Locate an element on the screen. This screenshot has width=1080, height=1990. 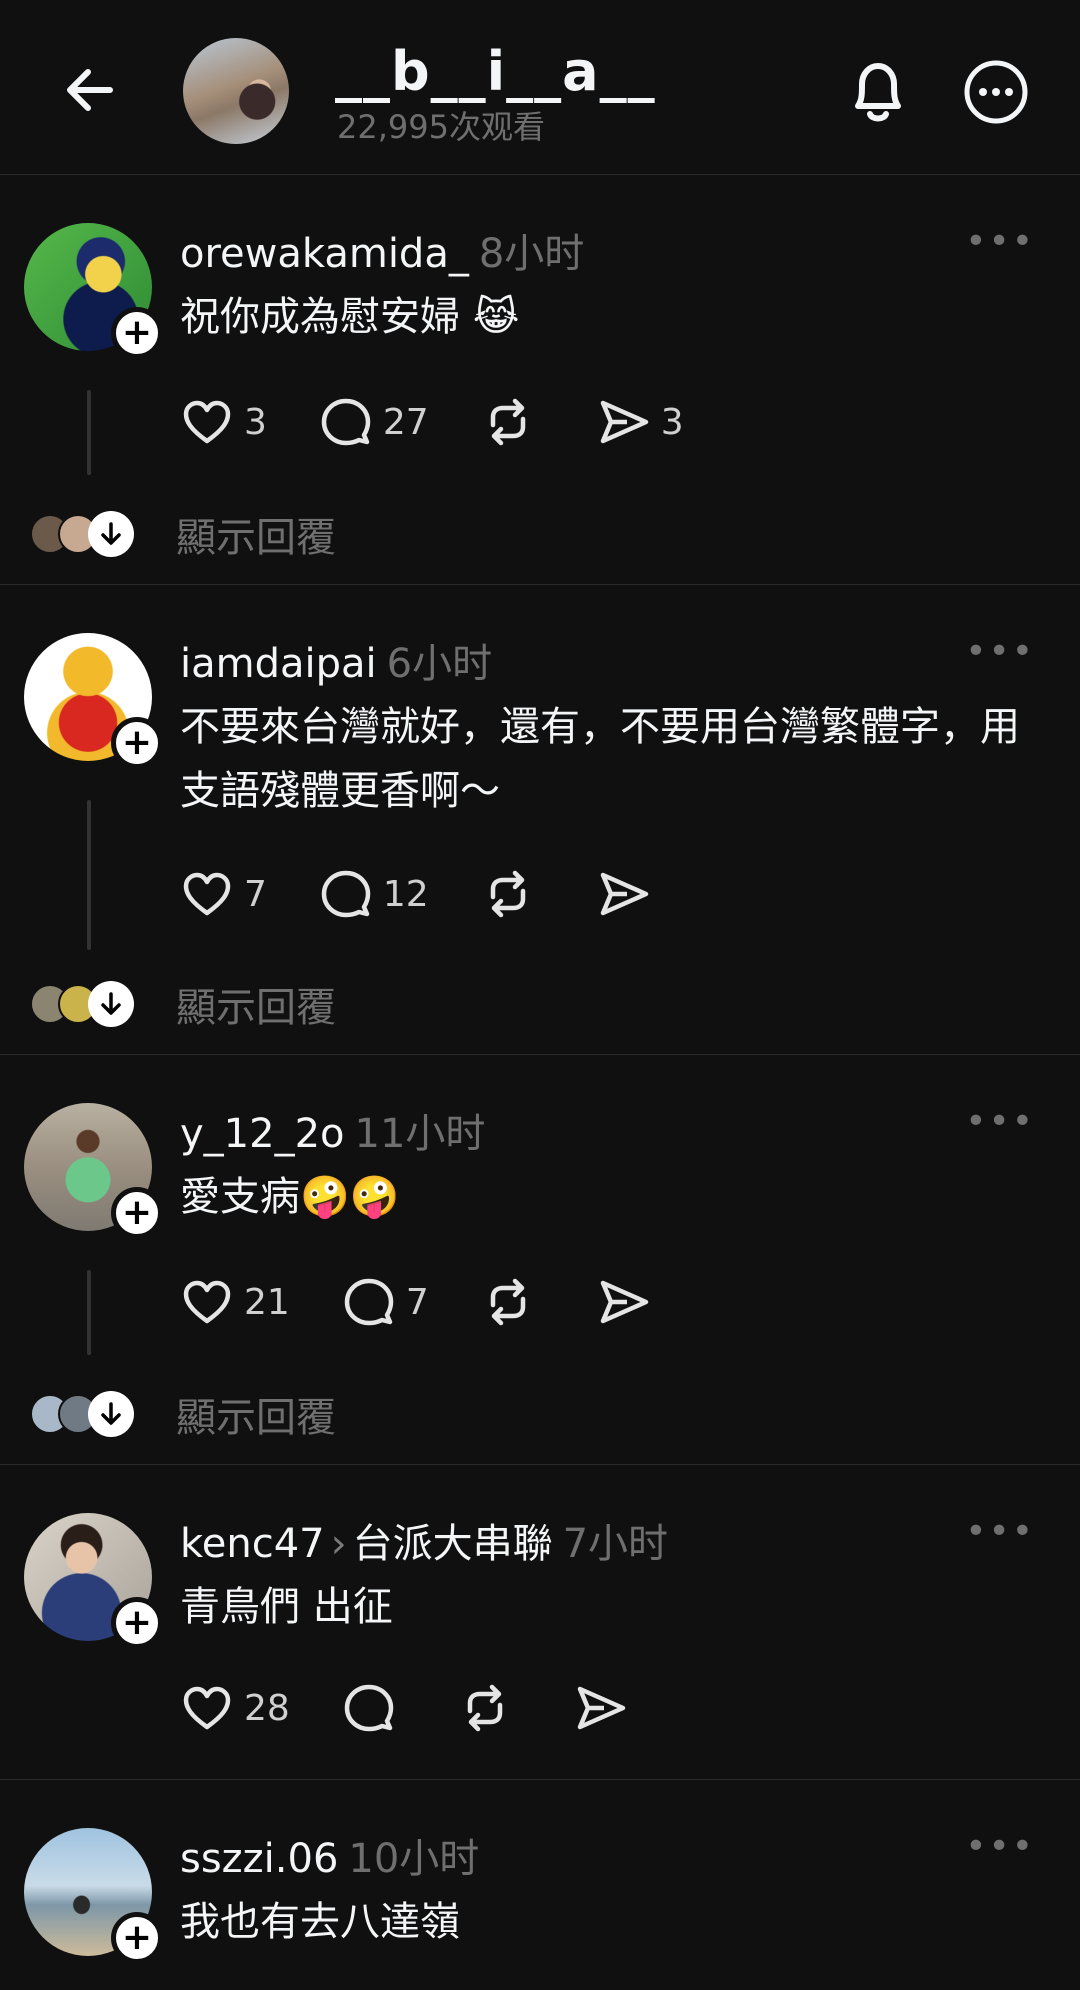
like-button: 28 is located at coordinates (235, 1708).